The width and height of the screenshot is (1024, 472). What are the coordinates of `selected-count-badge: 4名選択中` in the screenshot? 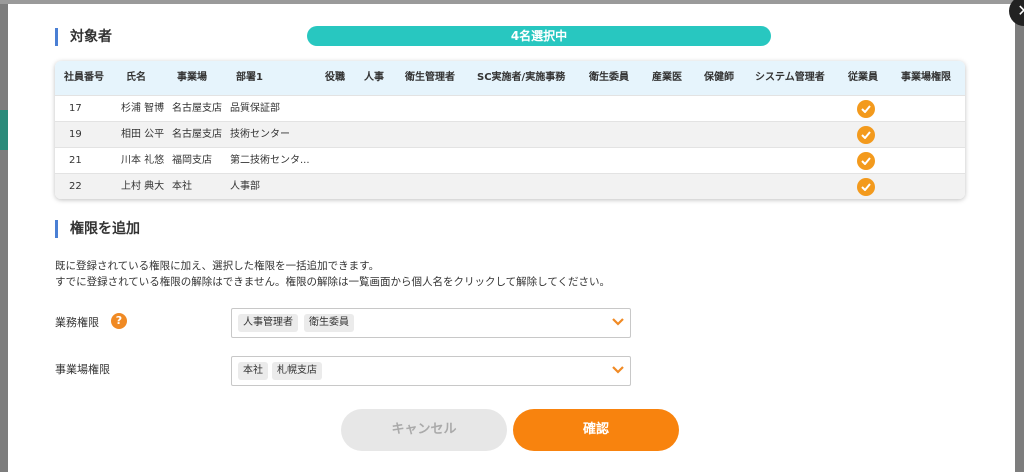 It's located at (539, 36).